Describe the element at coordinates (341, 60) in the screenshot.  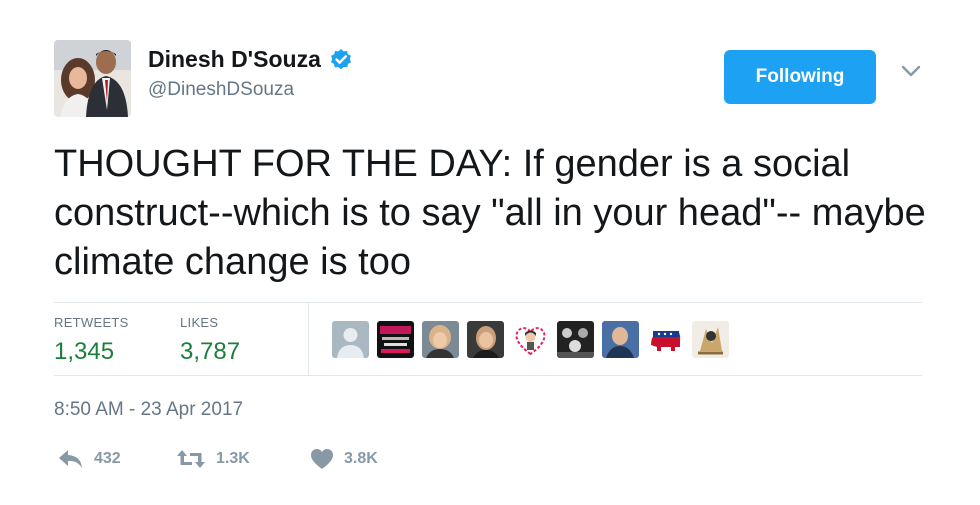
I see `verified-badge-icon` at that location.